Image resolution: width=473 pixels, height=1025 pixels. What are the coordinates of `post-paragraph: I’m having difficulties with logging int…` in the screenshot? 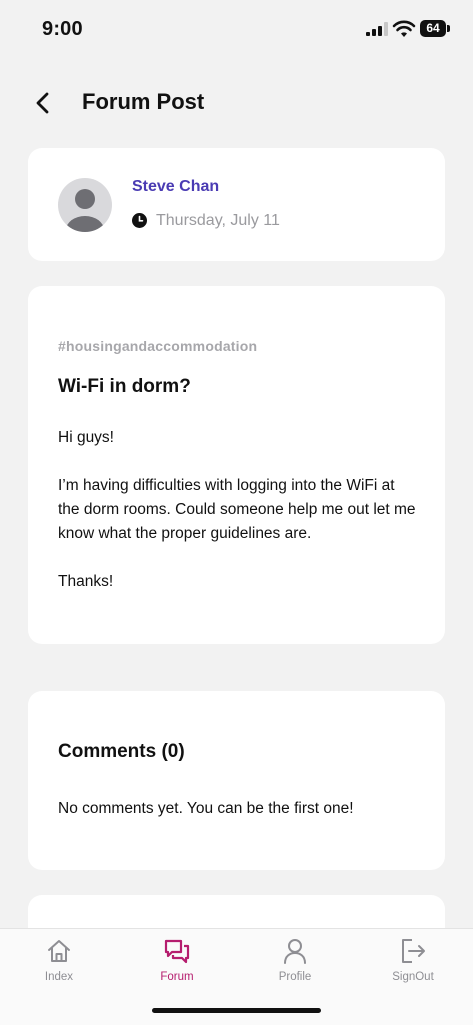 It's located at (237, 509).